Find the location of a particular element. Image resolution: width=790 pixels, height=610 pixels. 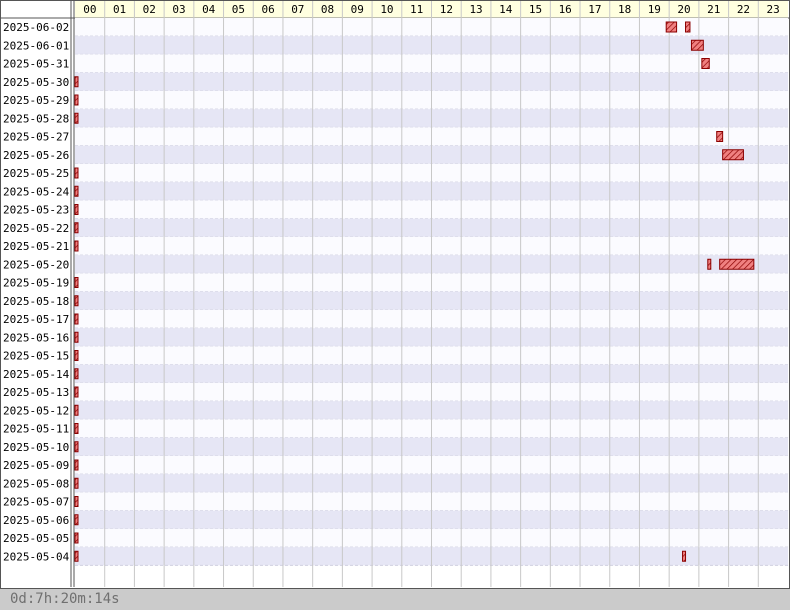

total-duration-footer: 0d:7h:20m:14s is located at coordinates (395, 599).